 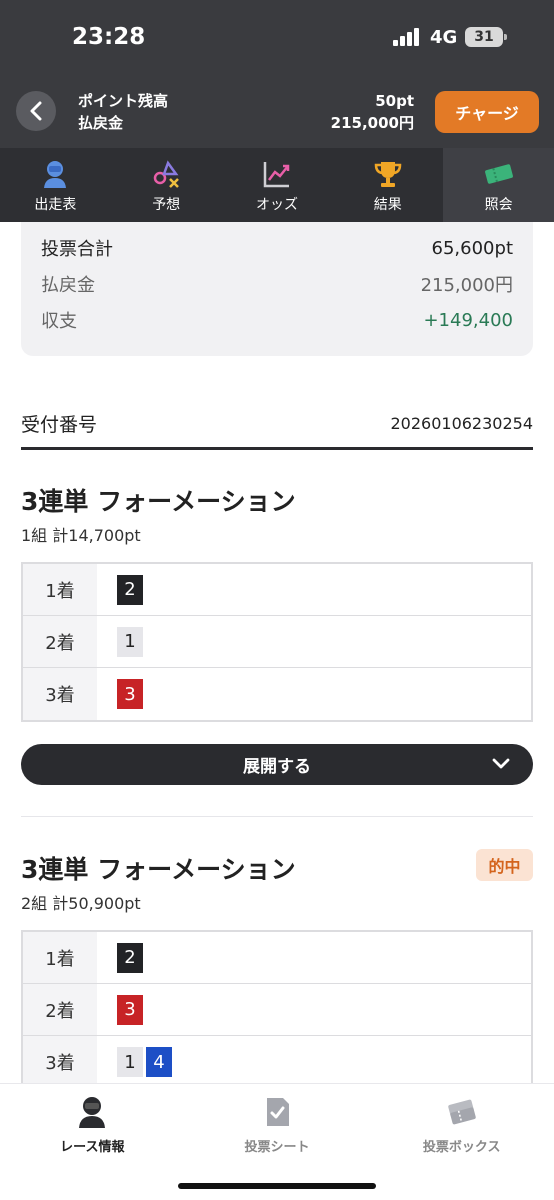 I want to click on nav-label: レース情報, so click(x=92, y=1147).